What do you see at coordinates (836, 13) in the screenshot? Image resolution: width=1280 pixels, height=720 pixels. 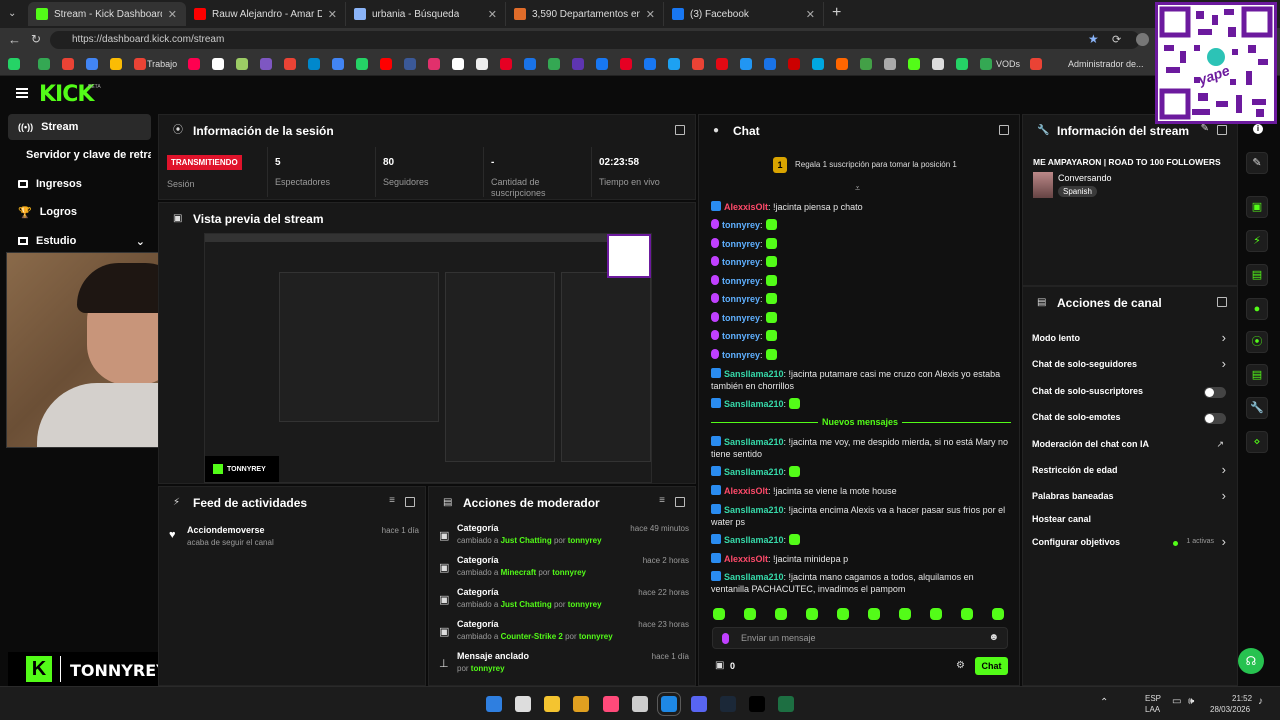 I see `new-tab-button: +` at bounding box center [836, 13].